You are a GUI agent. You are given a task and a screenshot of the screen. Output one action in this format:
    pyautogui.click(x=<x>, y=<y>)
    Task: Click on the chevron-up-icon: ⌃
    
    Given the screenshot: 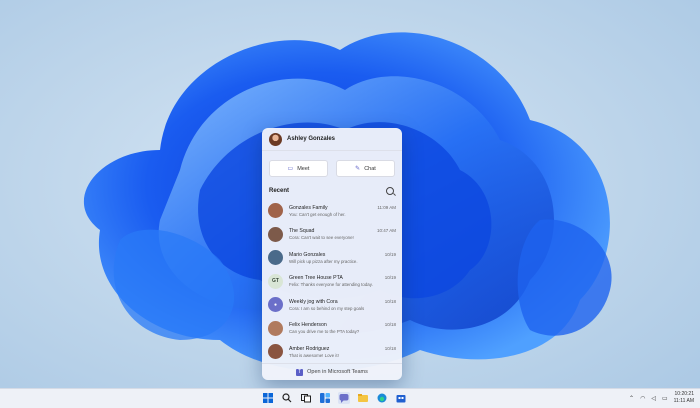 What is the action you would take?
    pyautogui.click(x=631, y=398)
    